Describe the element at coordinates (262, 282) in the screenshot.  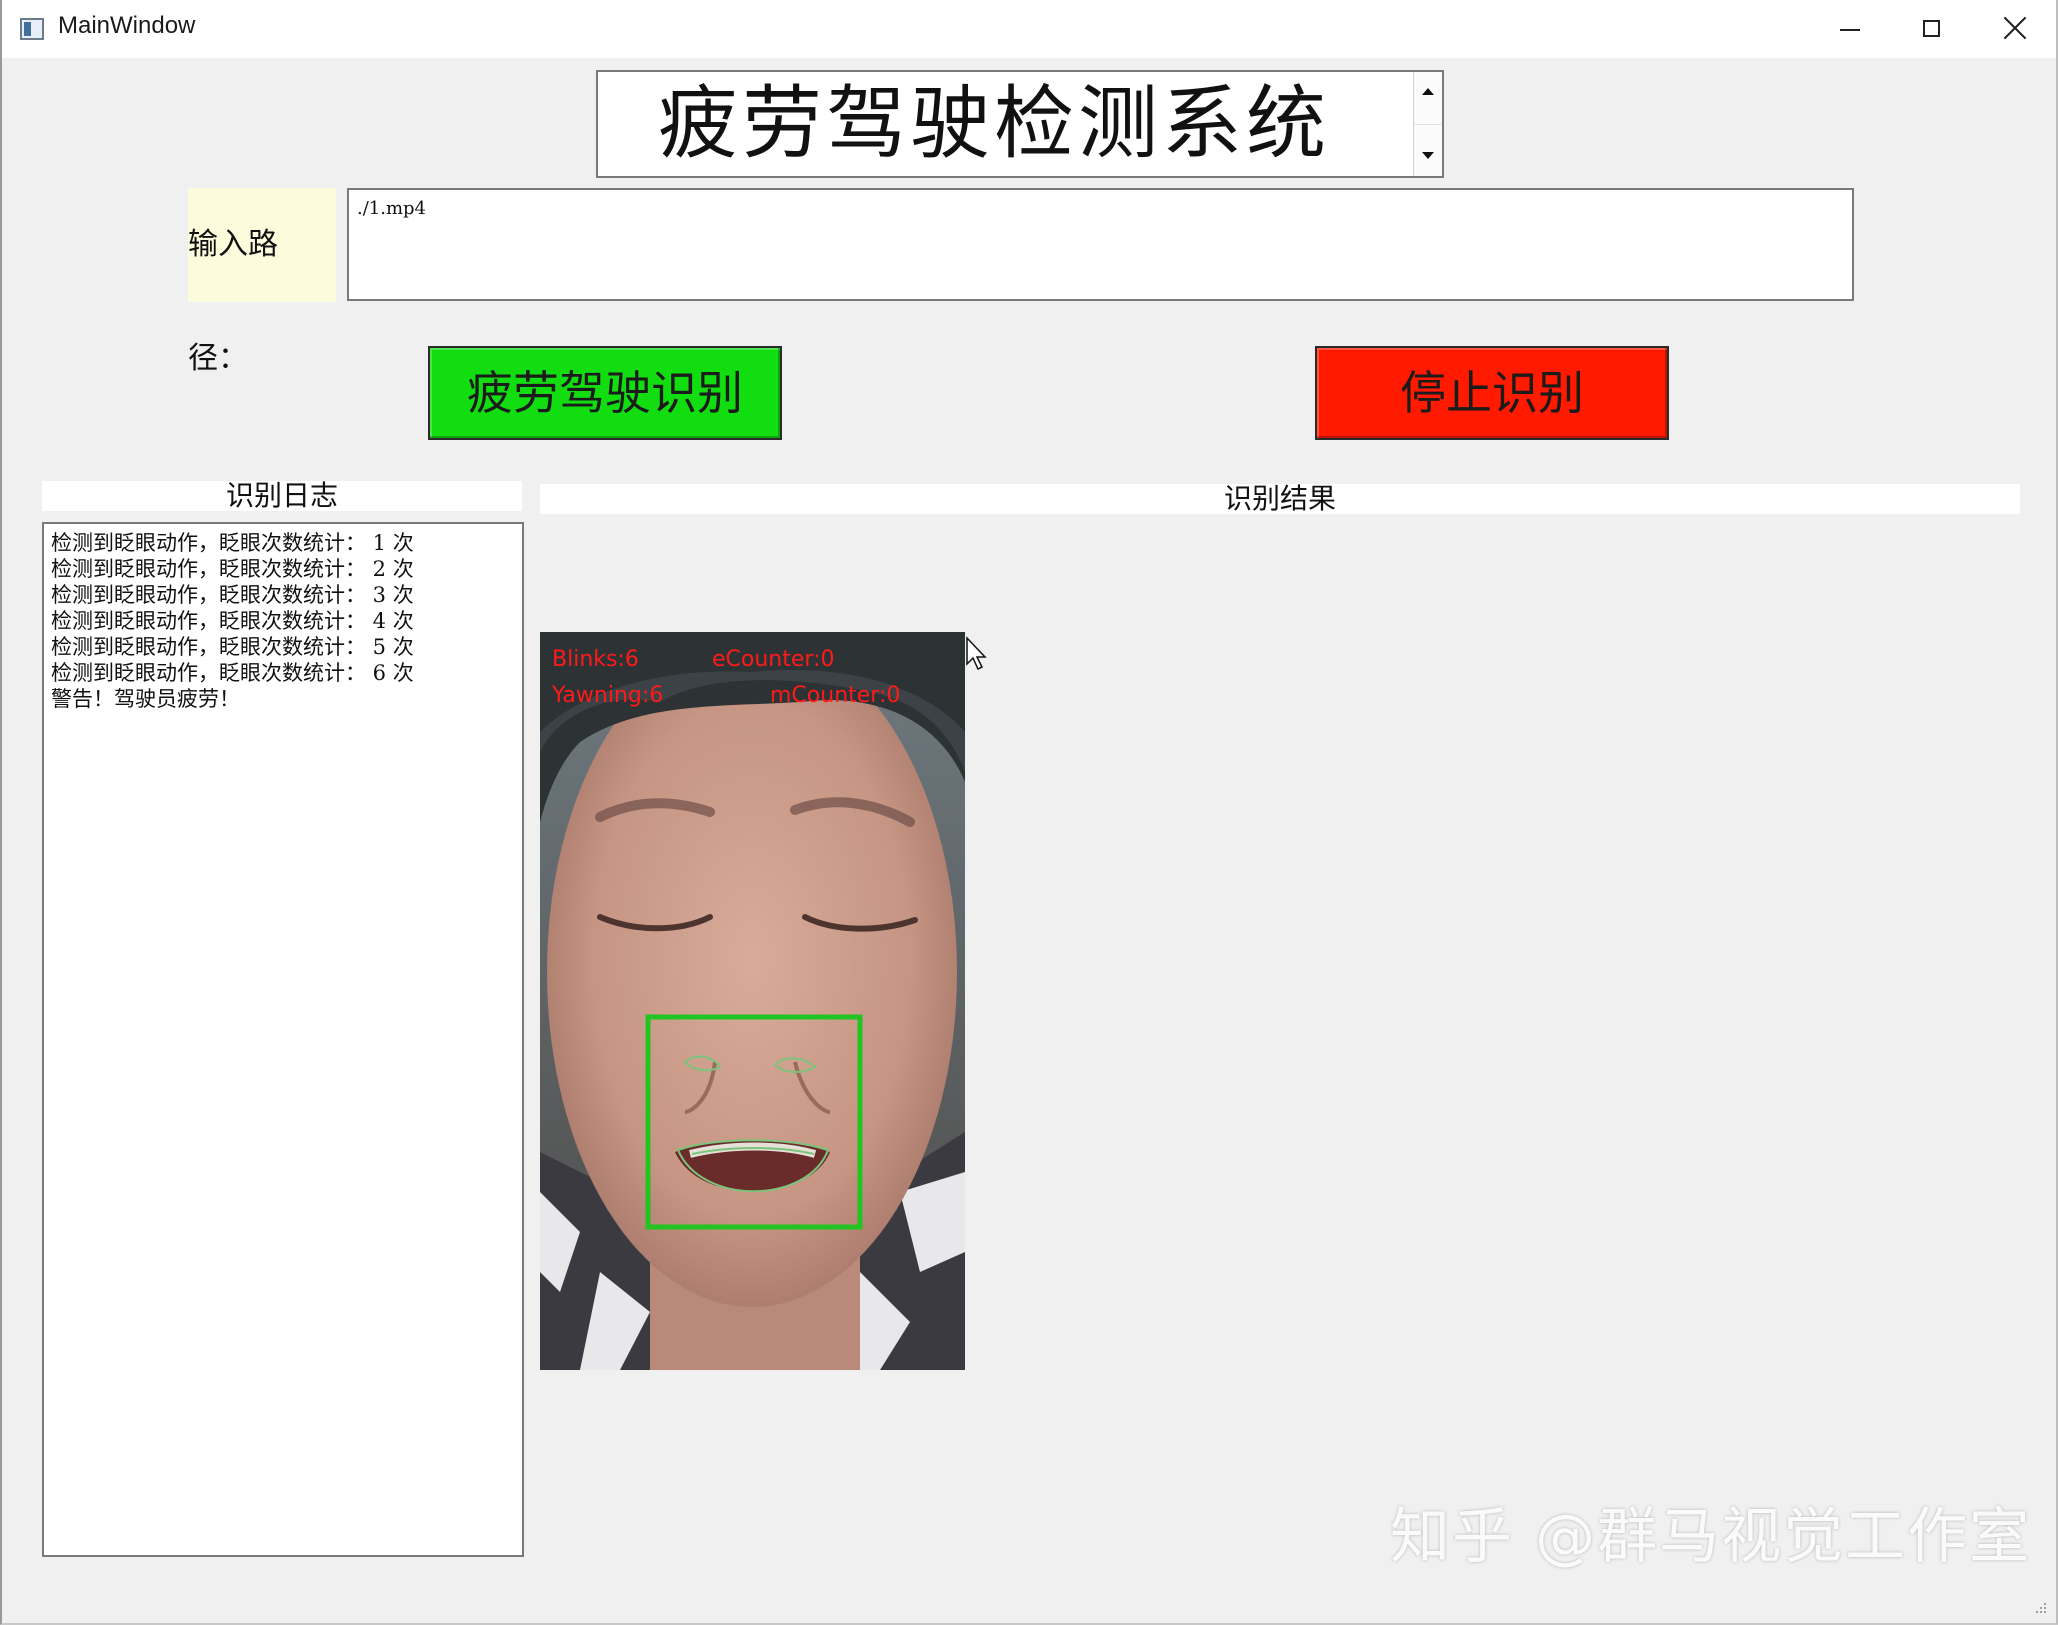
I see `input-path-label: 输入路径：` at that location.